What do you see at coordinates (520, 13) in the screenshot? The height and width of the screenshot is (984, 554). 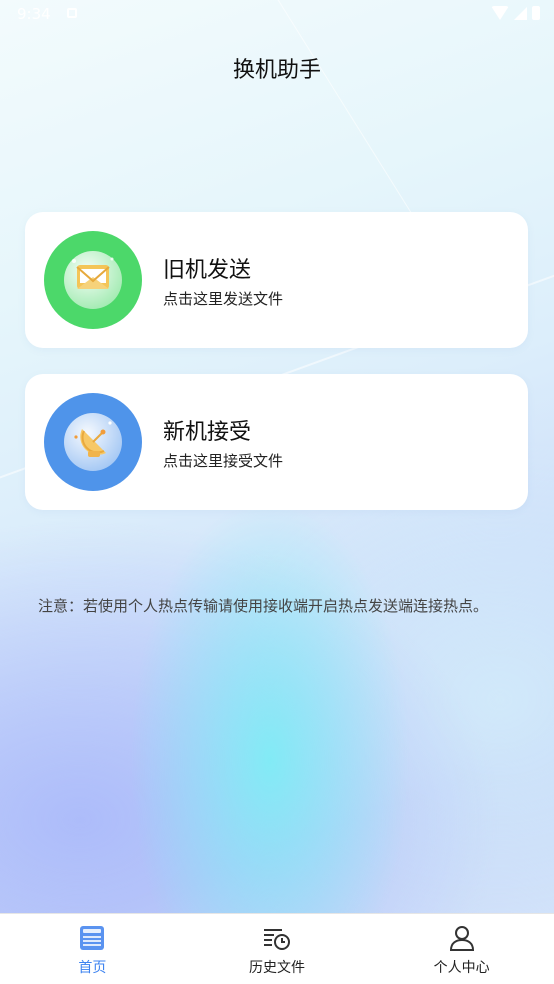 I see `signal-icon` at bounding box center [520, 13].